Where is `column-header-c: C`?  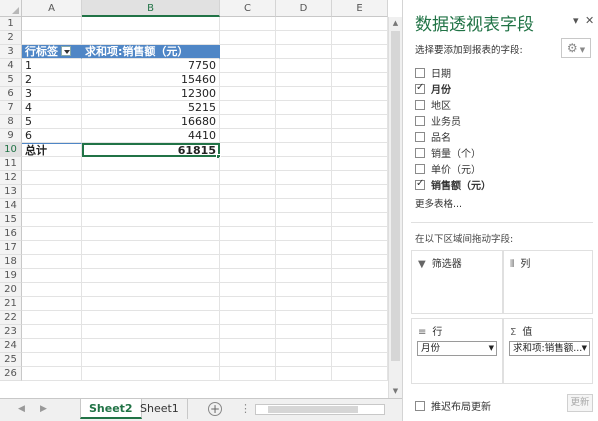 column-header-c: C is located at coordinates (248, 8).